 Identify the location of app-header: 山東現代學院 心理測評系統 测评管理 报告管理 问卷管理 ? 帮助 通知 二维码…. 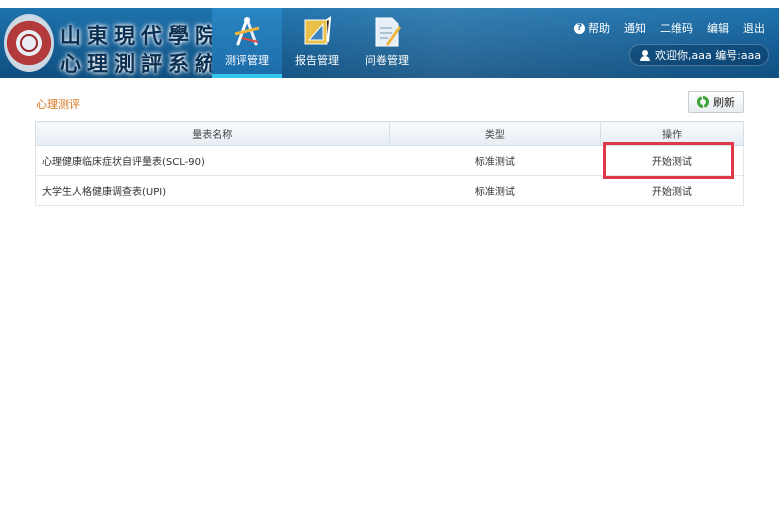
(389, 43).